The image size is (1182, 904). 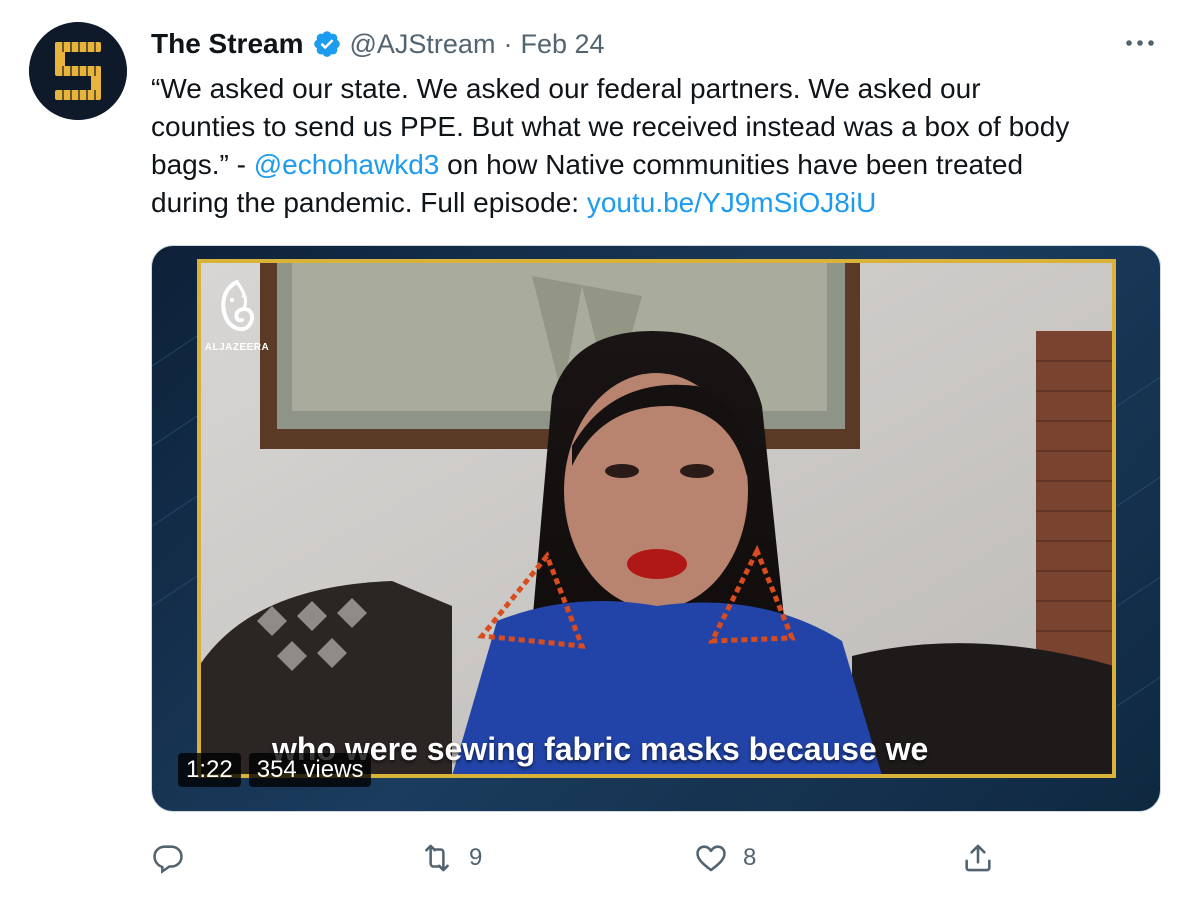 I want to click on reply-button, so click(x=175, y=858).